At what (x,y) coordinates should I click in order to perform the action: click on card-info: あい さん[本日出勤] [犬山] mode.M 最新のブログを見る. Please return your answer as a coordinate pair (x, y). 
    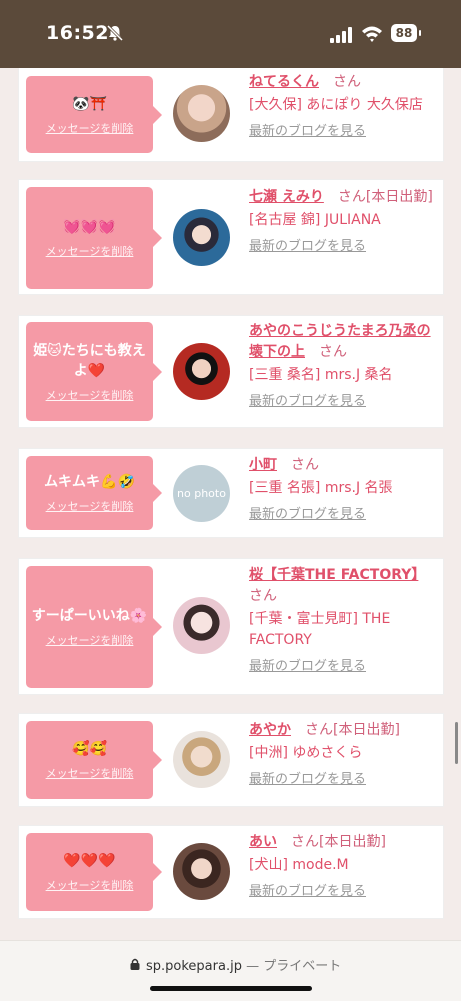
    Looking at the image, I should click on (343, 866).